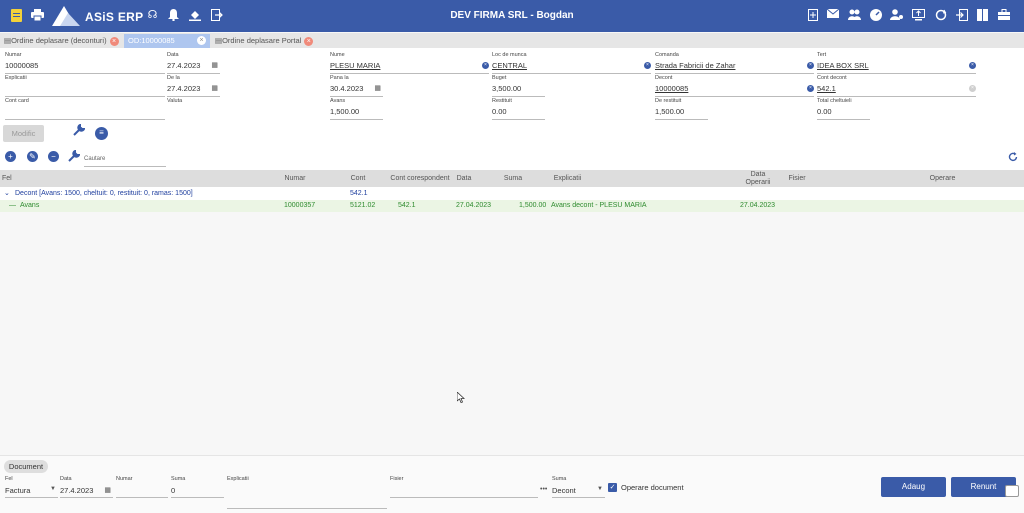 This screenshot has width=1024, height=513. What do you see at coordinates (125, 159) in the screenshot?
I see `search-input: Cautare` at bounding box center [125, 159].